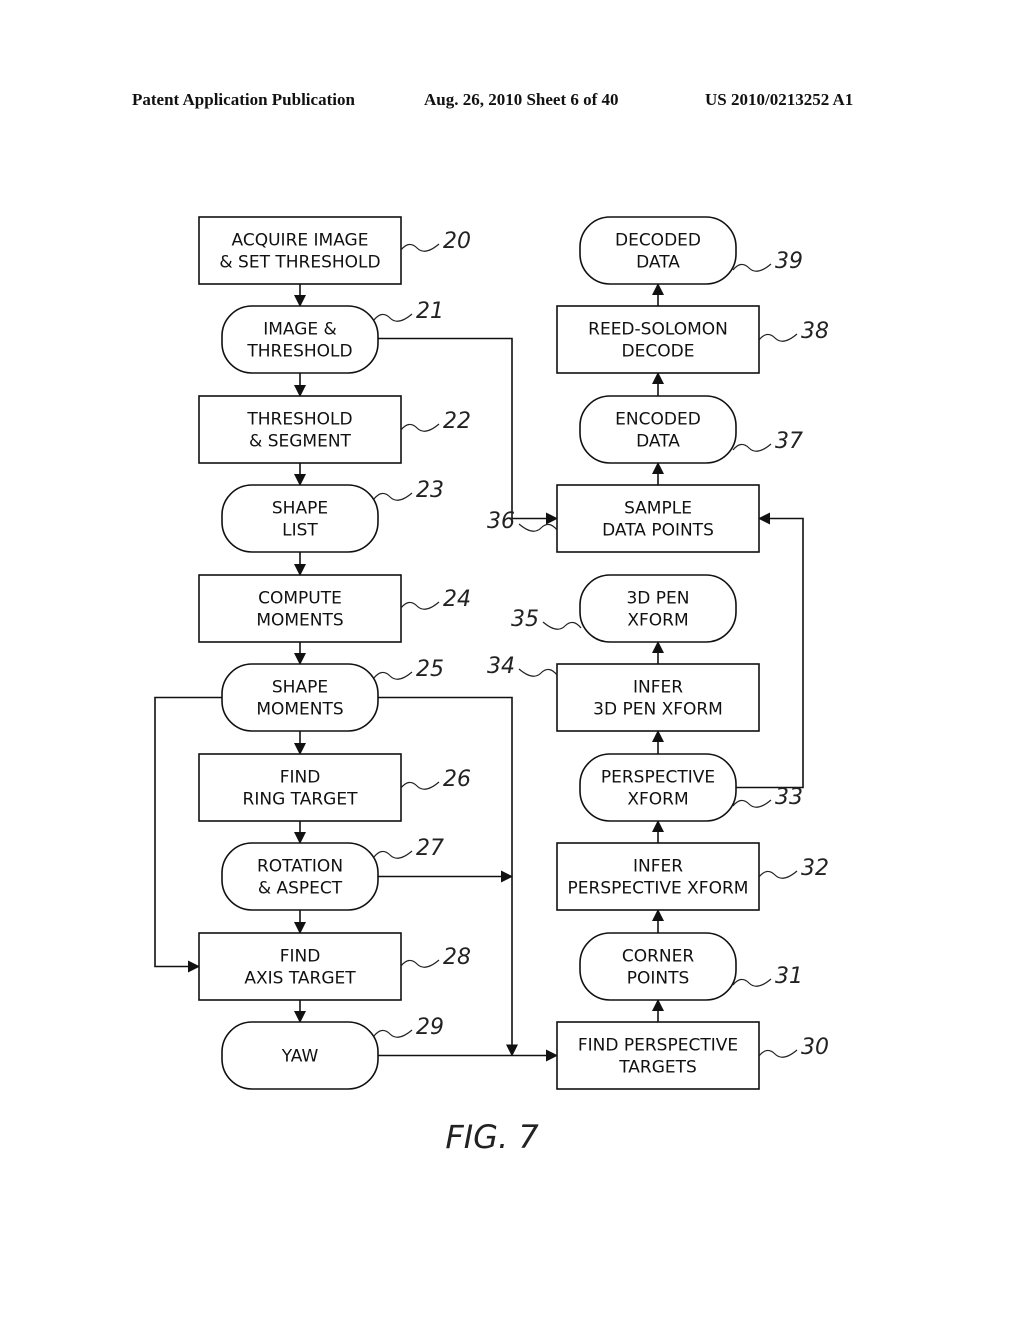 The width and height of the screenshot is (1024, 1320). I want to click on reference-number: 35, so click(525, 619).